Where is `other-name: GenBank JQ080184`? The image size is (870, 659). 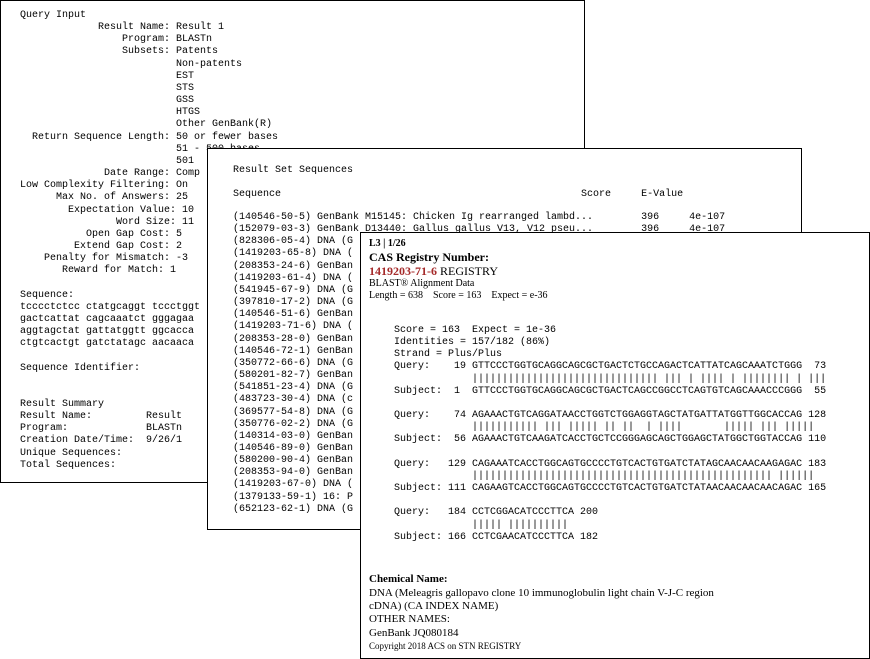
other-name: GenBank JQ080184 is located at coordinates (414, 633).